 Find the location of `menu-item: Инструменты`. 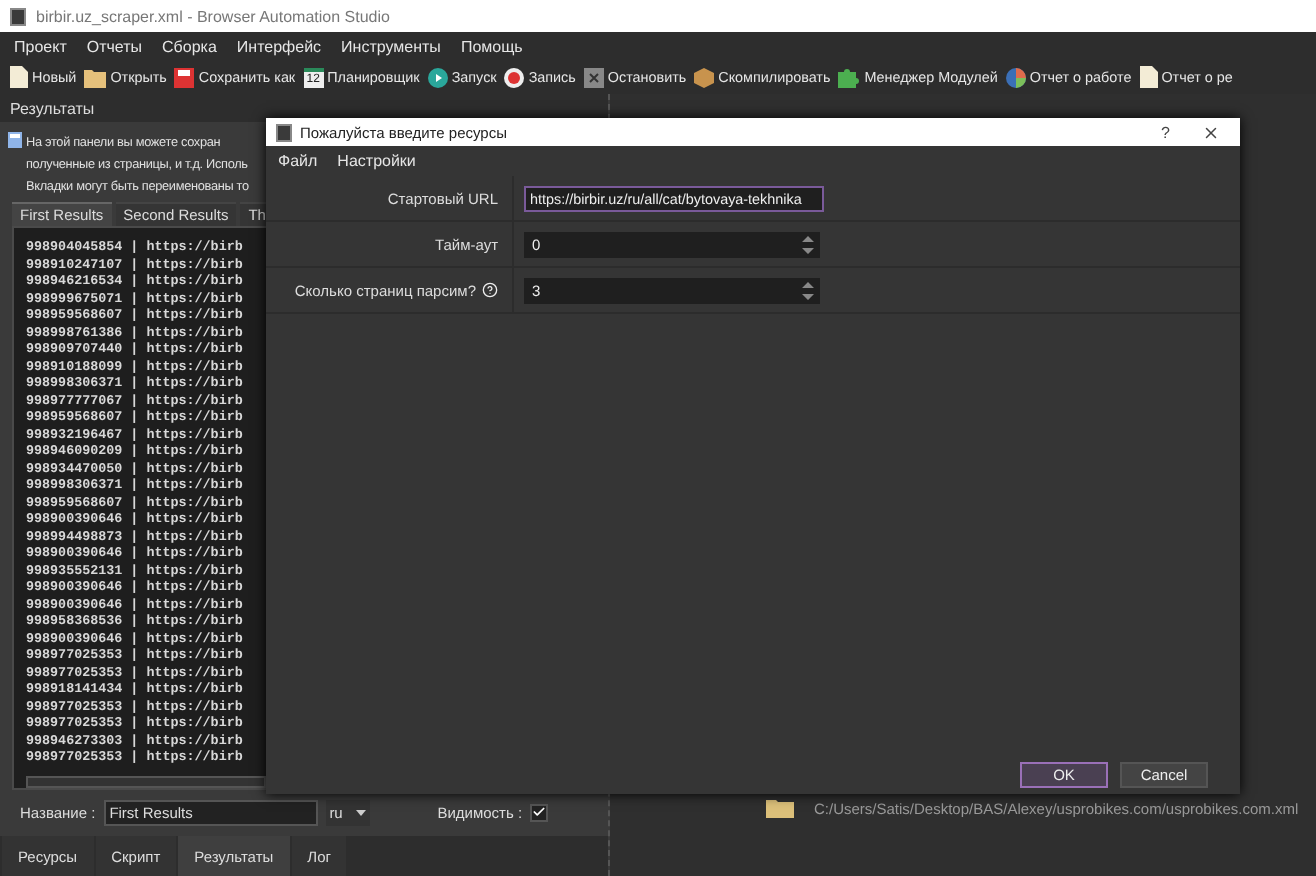

menu-item: Инструменты is located at coordinates (391, 46).